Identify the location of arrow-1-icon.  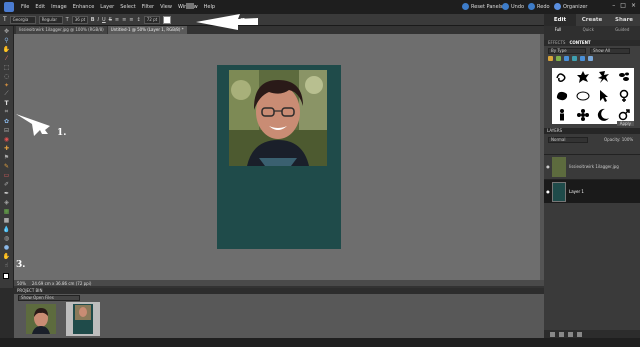
(33, 125).